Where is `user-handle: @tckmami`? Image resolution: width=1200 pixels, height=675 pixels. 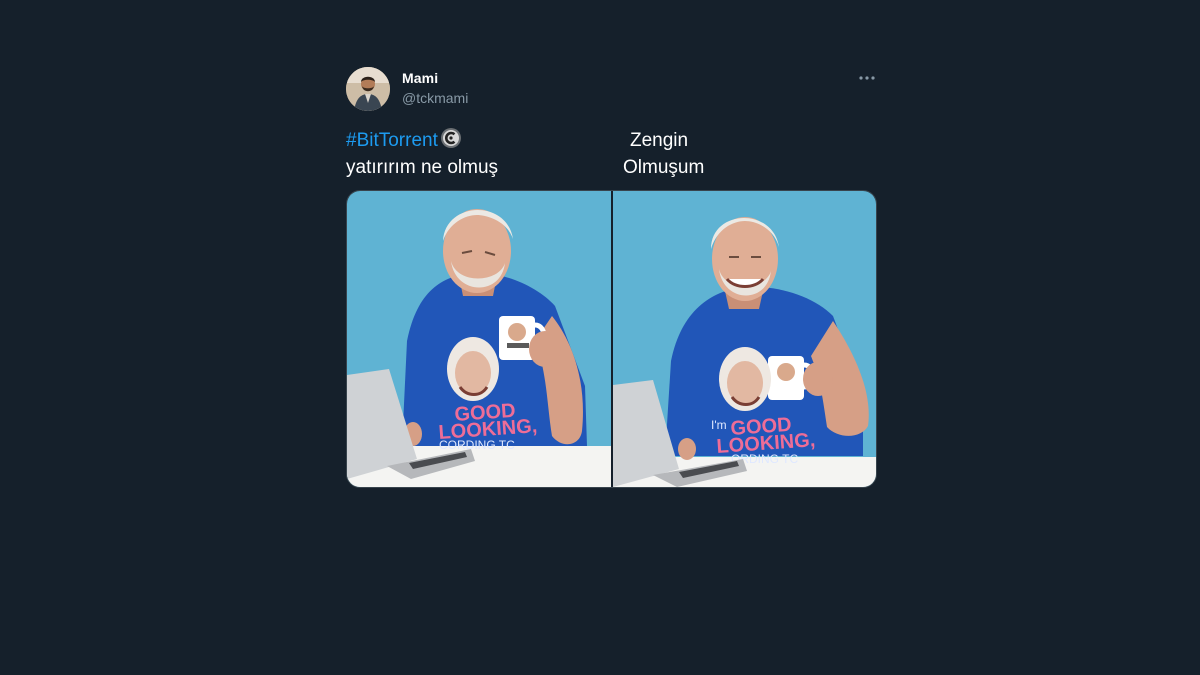 user-handle: @tckmami is located at coordinates (435, 98).